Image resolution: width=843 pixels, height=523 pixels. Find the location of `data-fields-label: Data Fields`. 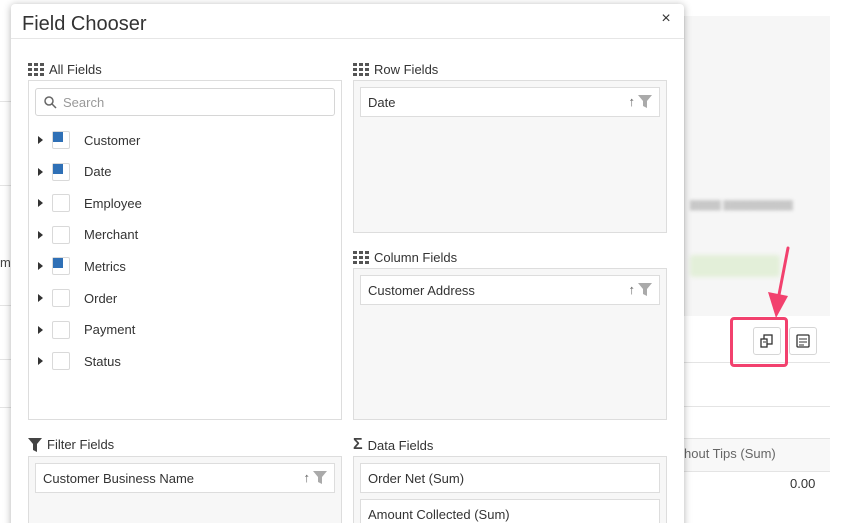

data-fields-label: Data Fields is located at coordinates (400, 445).